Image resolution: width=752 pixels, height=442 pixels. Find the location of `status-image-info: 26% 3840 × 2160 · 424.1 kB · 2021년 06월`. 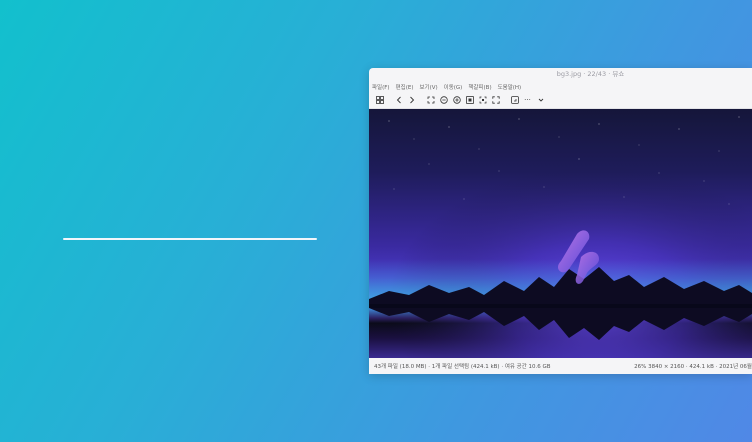

status-image-info: 26% 3840 × 2160 · 424.1 kB · 2021년 06월 is located at coordinates (693, 367).